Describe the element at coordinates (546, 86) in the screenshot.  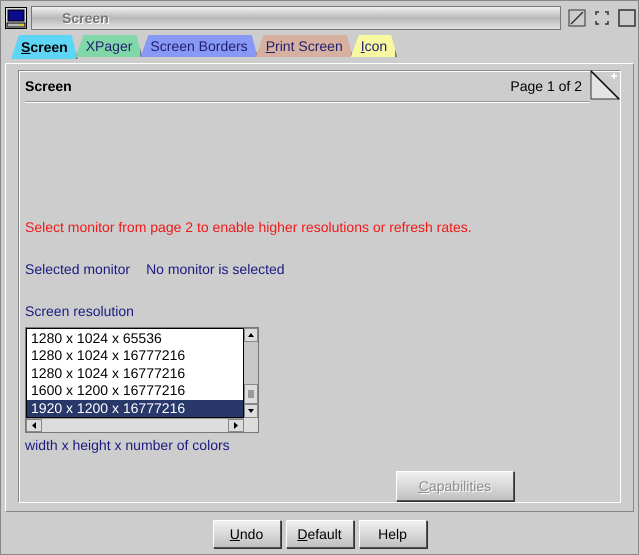
I see `page-indicator: Page 1 of 2` at that location.